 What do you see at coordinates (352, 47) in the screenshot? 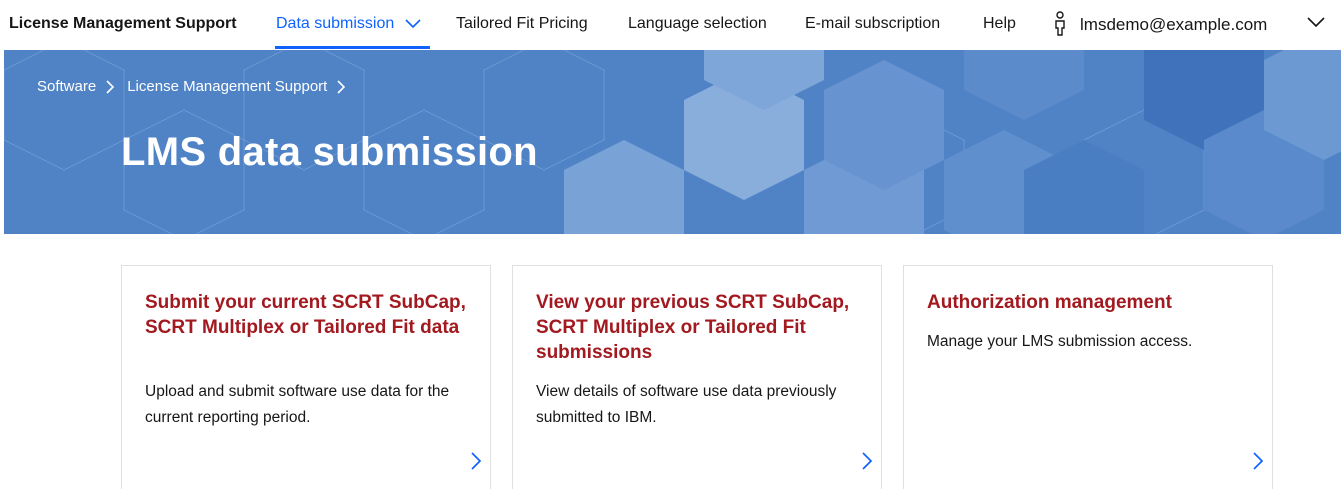
I see `active-nav-indicator` at bounding box center [352, 47].